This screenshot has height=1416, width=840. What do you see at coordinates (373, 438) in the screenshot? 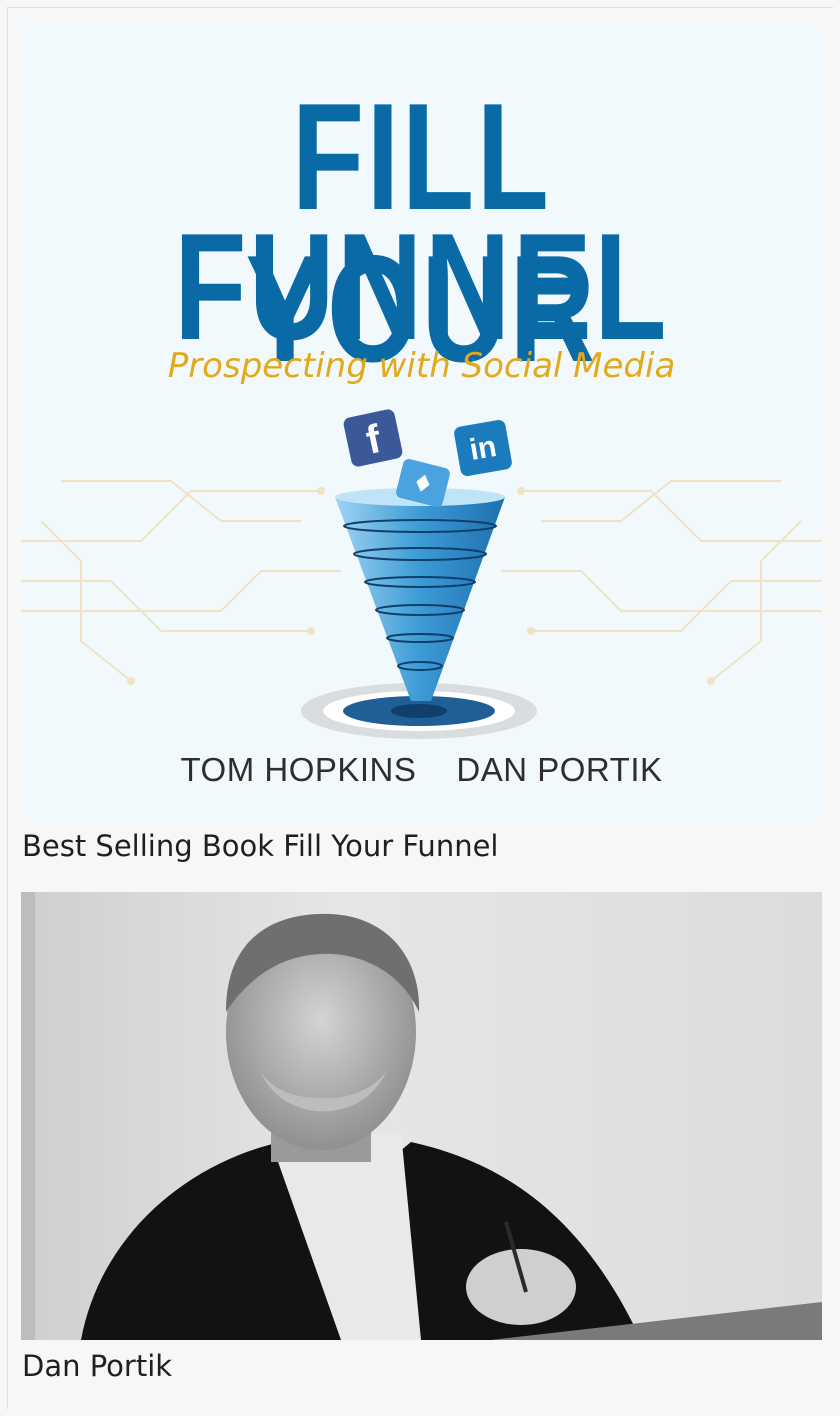
I see `facebook-icon: f` at bounding box center [373, 438].